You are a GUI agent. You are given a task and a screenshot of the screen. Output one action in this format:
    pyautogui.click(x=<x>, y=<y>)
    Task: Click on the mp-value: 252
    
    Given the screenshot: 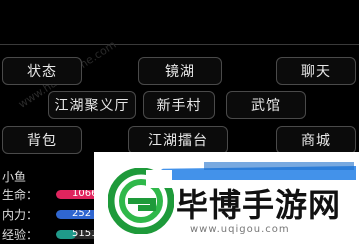 What is the action you would take?
    pyautogui.click(x=82, y=214)
    